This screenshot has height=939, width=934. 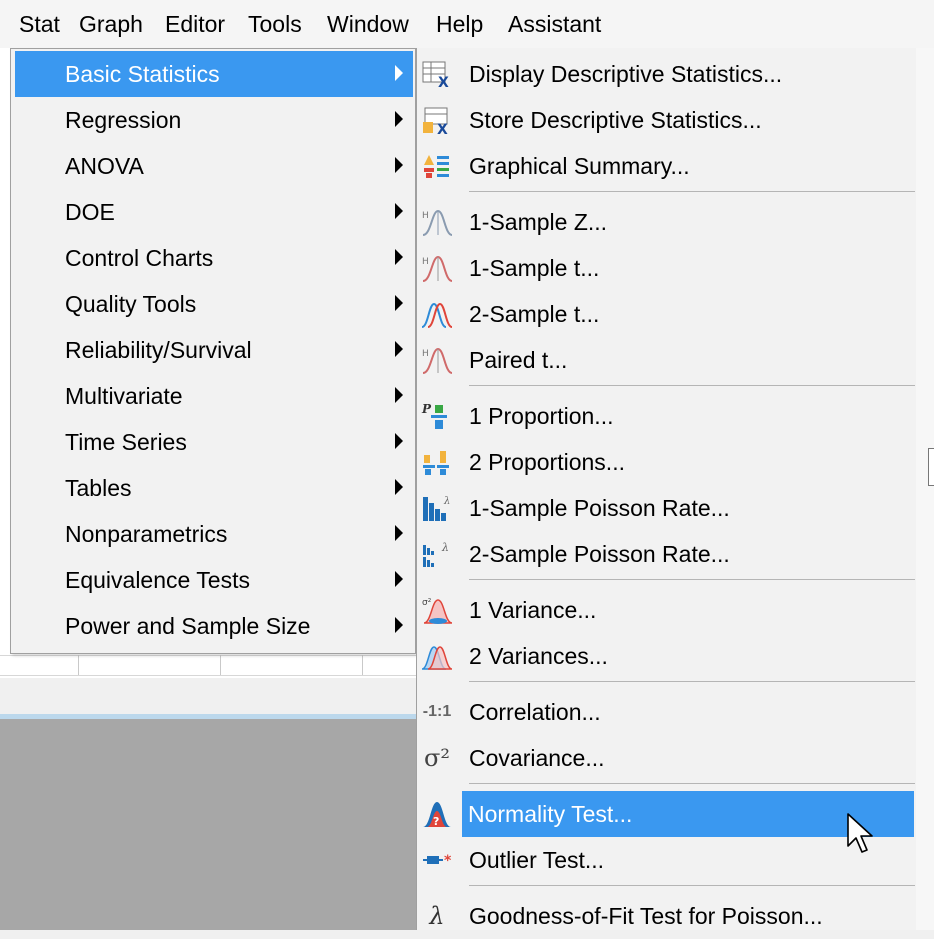 I want to click on one-variance-icon: σ², so click(x=437, y=610).